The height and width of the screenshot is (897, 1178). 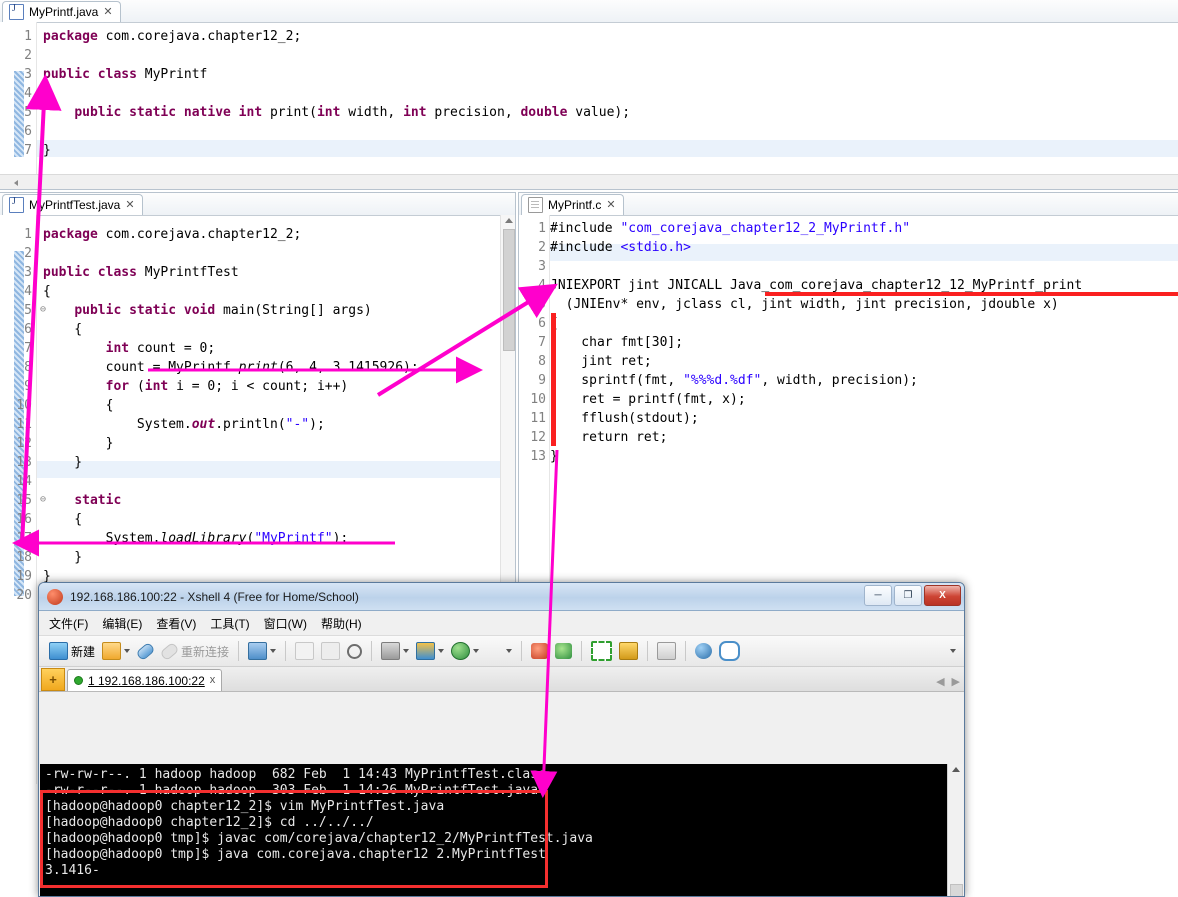 What do you see at coordinates (499, 651) in the screenshot?
I see `font-button` at bounding box center [499, 651].